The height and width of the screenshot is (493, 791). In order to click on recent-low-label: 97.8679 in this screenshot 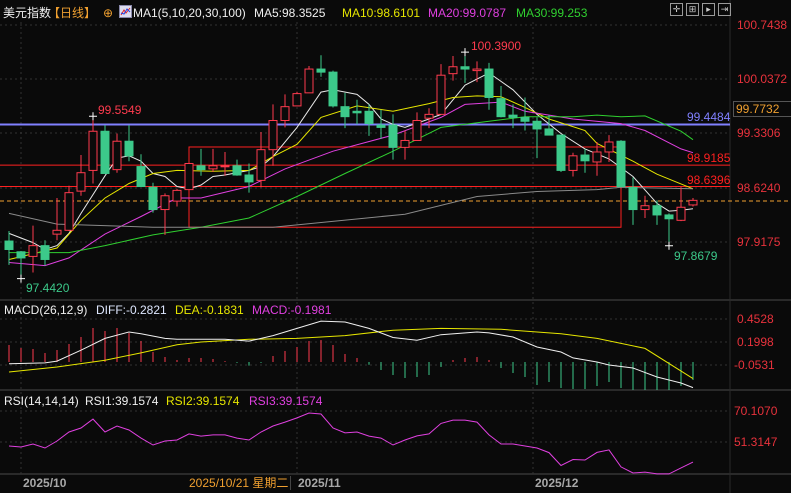, I will do `click(696, 256)`.